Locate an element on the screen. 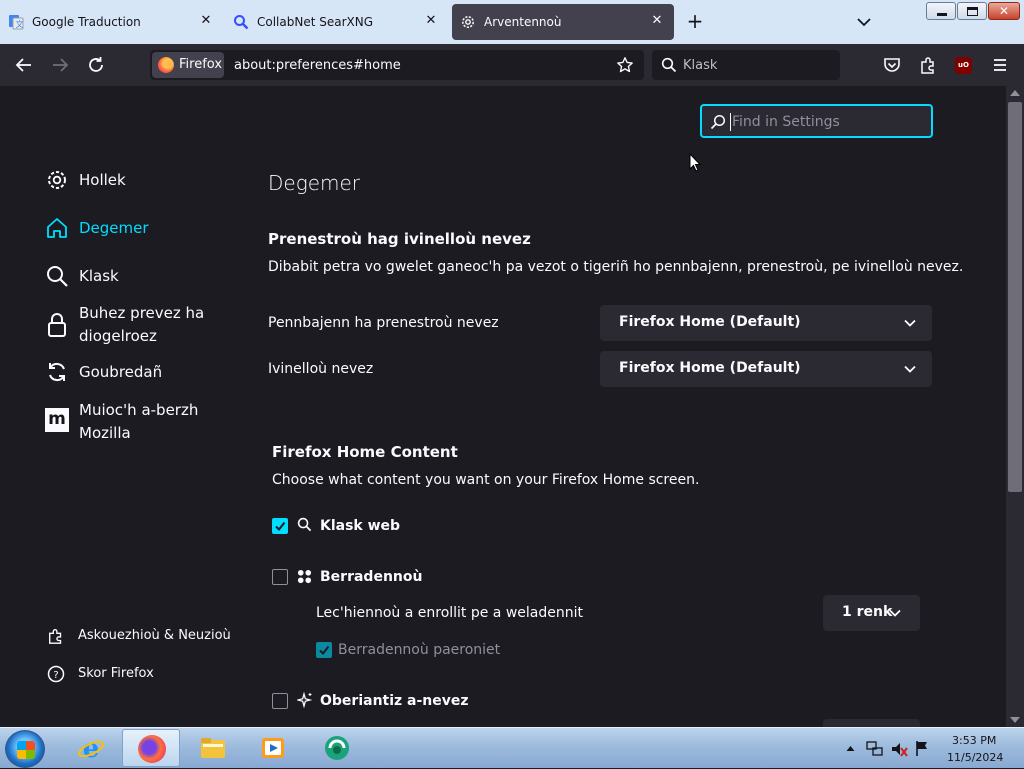  clock-time: 3:53 PM is located at coordinates (974, 740).